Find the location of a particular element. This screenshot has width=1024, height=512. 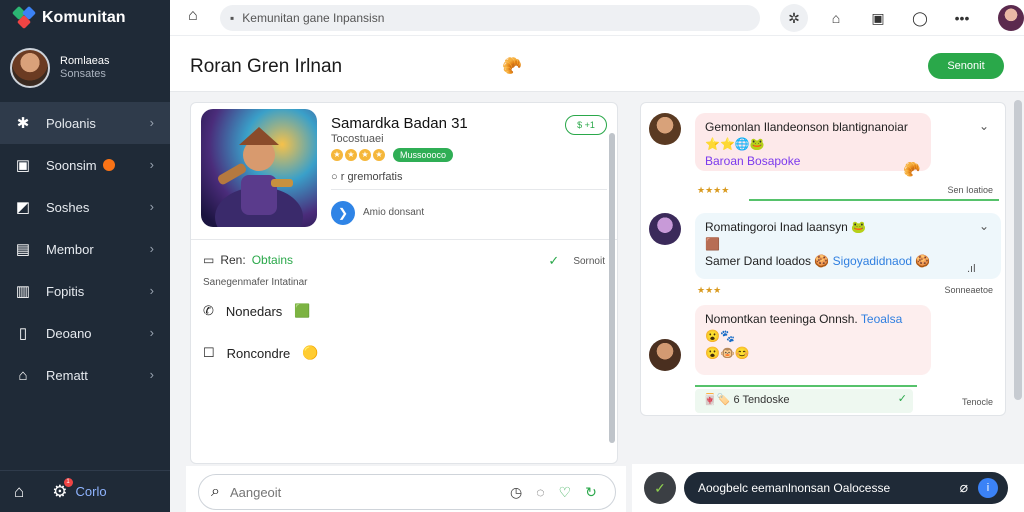

clipboard-icon: ▯ is located at coordinates (23, 333).